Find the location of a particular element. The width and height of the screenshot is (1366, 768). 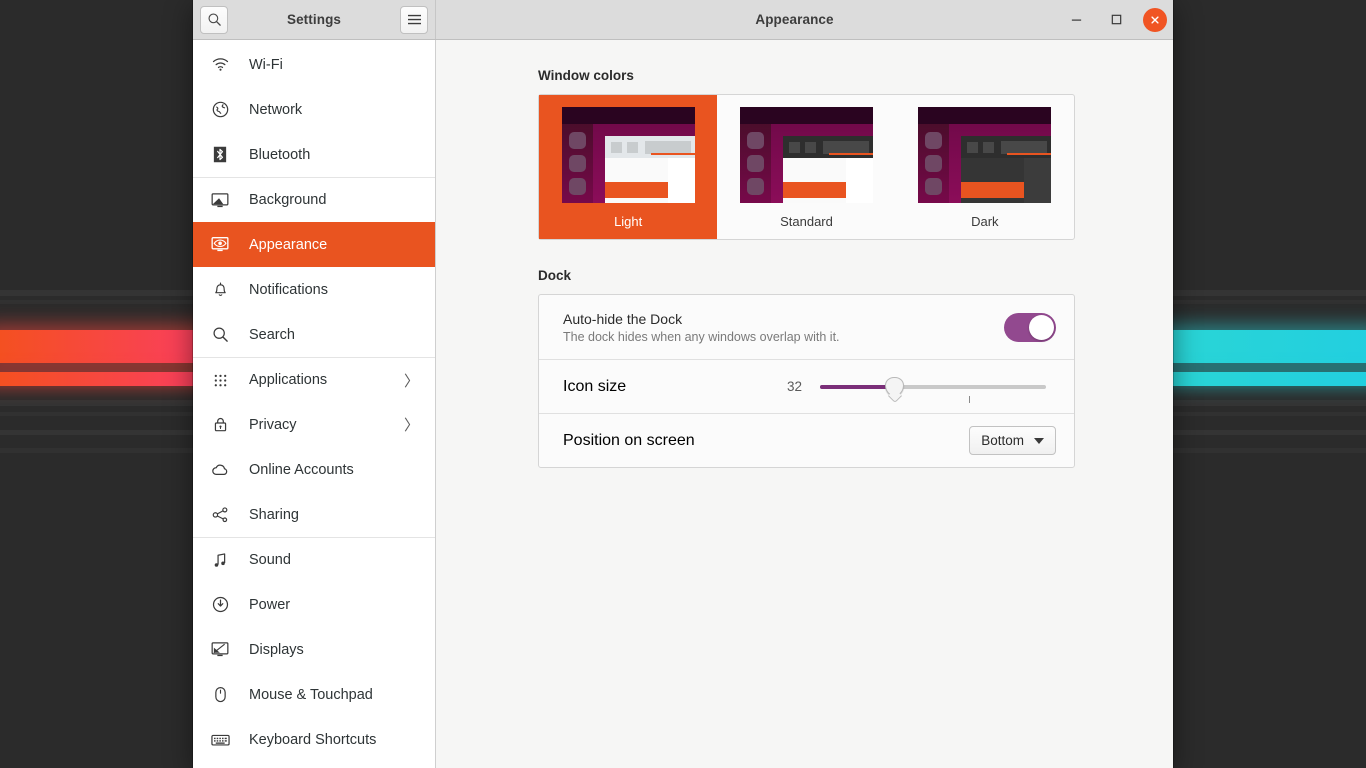

sidebar-item-label: Online Accounts is located at coordinates (301, 469).